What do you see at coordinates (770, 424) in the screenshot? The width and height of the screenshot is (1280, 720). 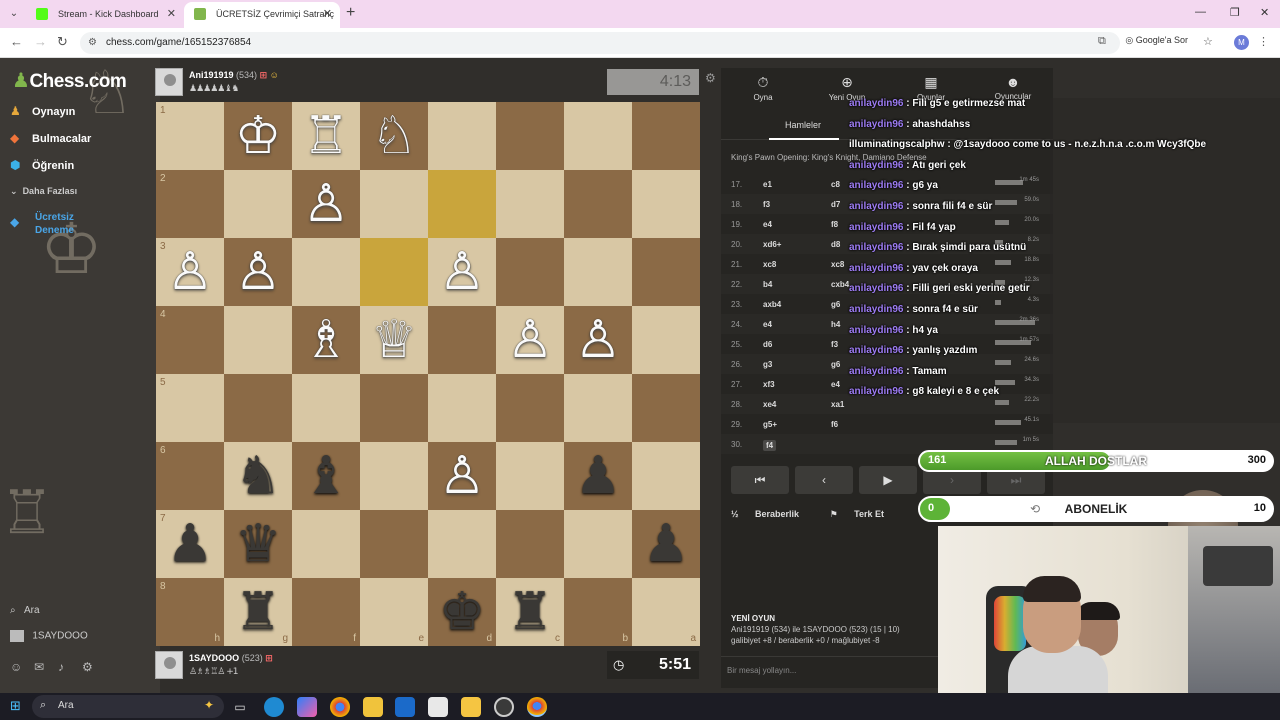 I see `white-move: g5+` at bounding box center [770, 424].